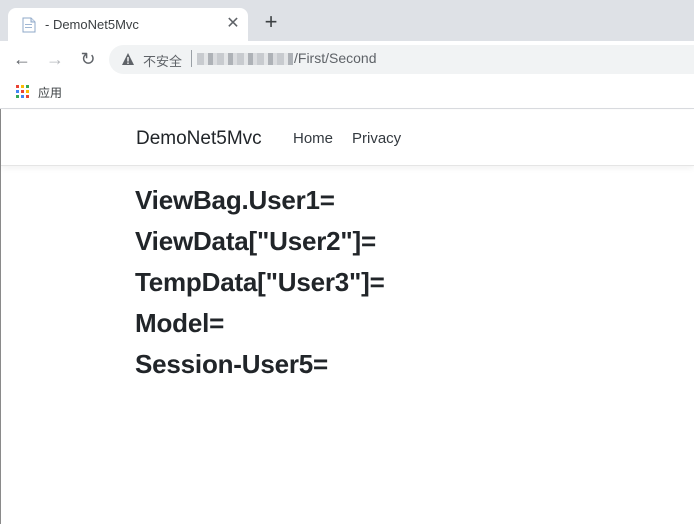  I want to click on site-brand-link: DemoNet5Mvc, so click(199, 139).